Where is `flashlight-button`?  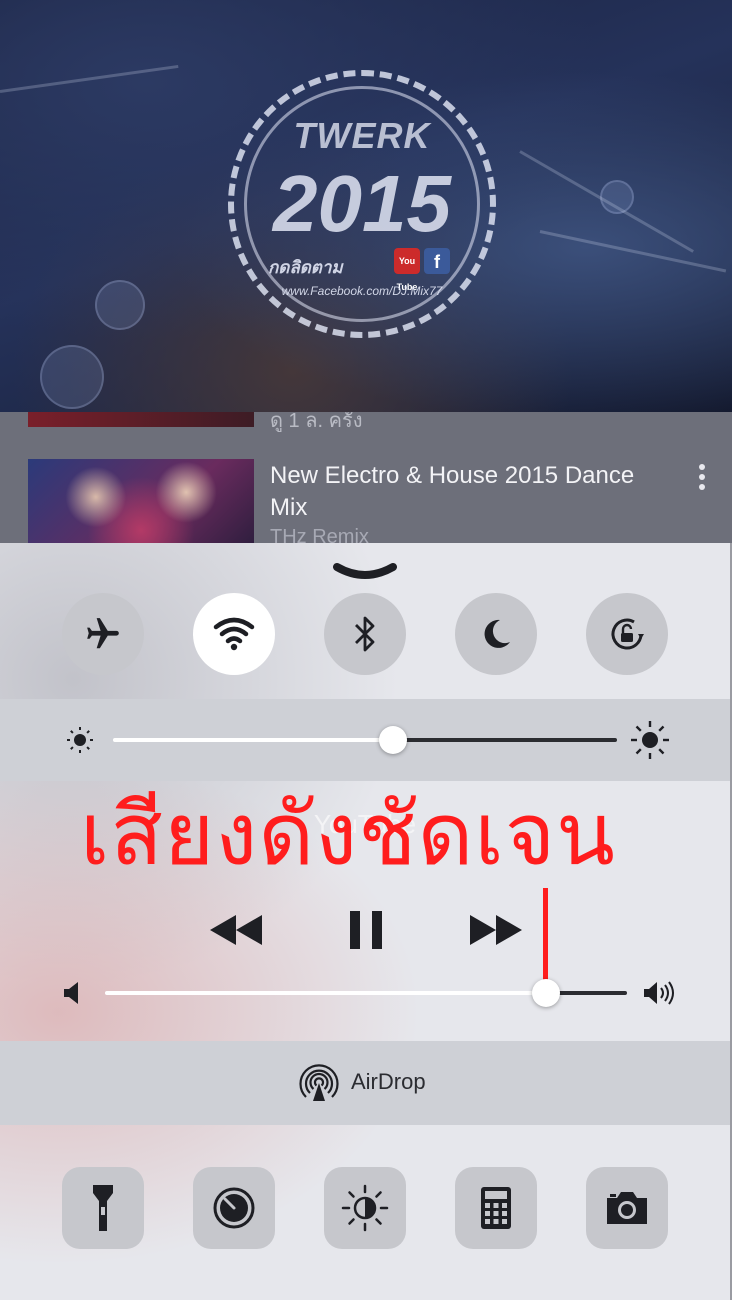
flashlight-button is located at coordinates (103, 1208).